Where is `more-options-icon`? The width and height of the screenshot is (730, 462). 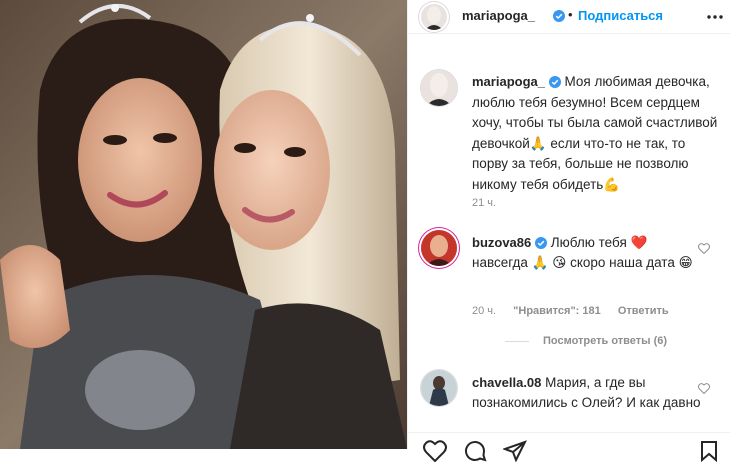
more-options-icon is located at coordinates (715, 17).